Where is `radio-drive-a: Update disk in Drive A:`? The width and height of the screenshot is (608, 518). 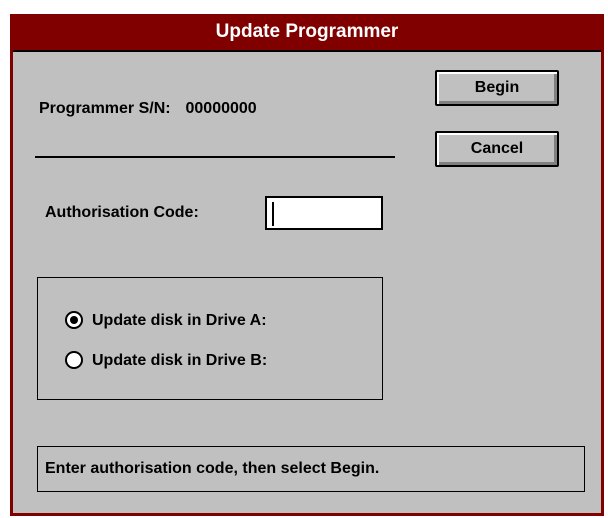 radio-drive-a: Update disk in Drive A: is located at coordinates (215, 321).